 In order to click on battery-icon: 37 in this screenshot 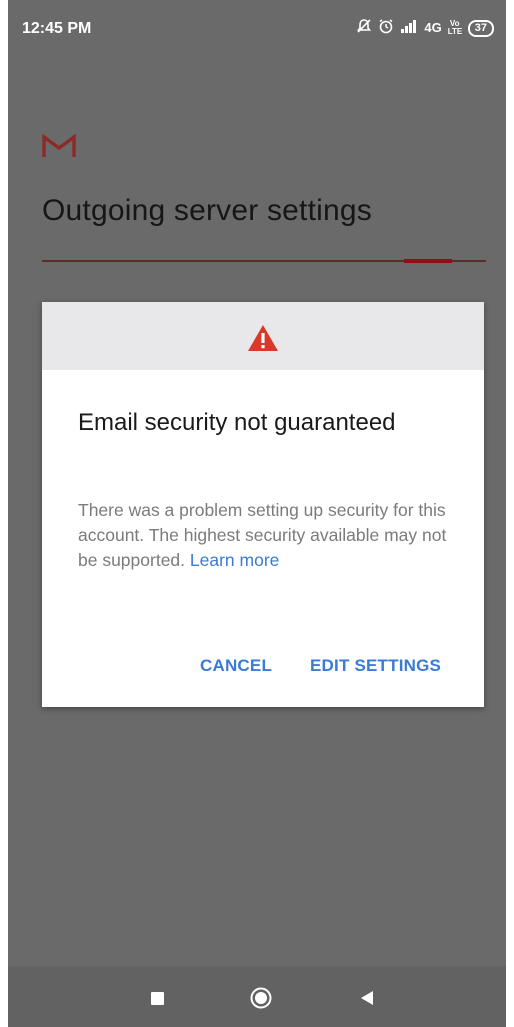, I will do `click(480, 28)`.